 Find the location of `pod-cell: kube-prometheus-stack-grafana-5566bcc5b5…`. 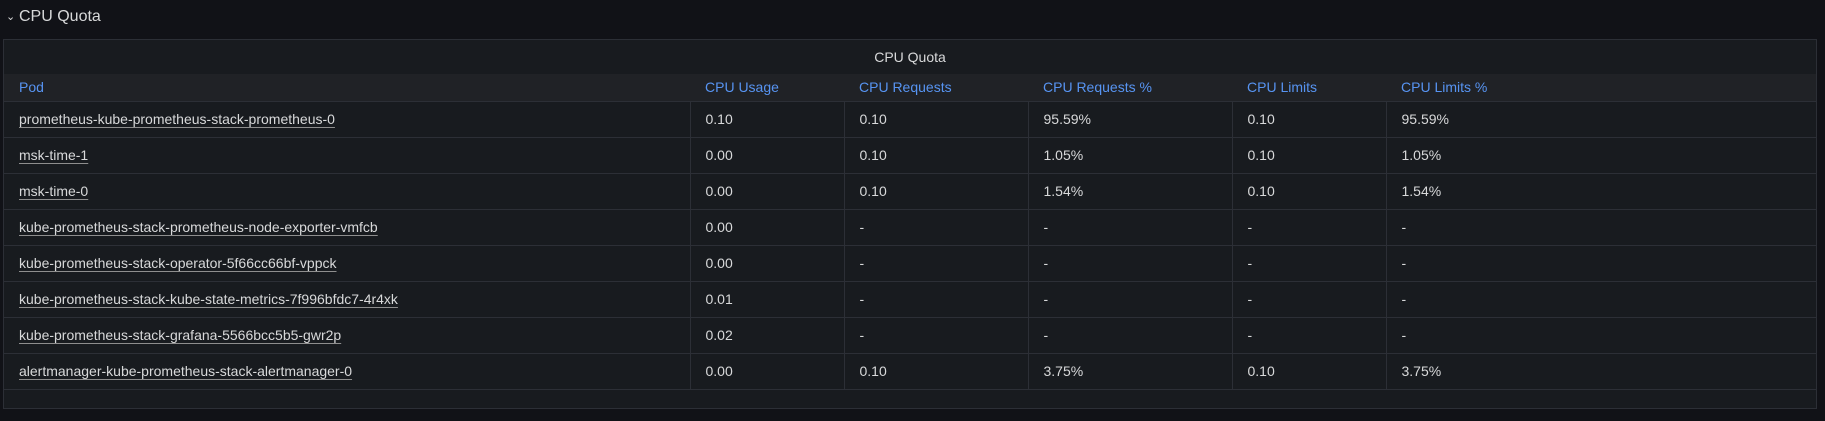

pod-cell: kube-prometheus-stack-grafana-5566bcc5b5… is located at coordinates (347, 335).